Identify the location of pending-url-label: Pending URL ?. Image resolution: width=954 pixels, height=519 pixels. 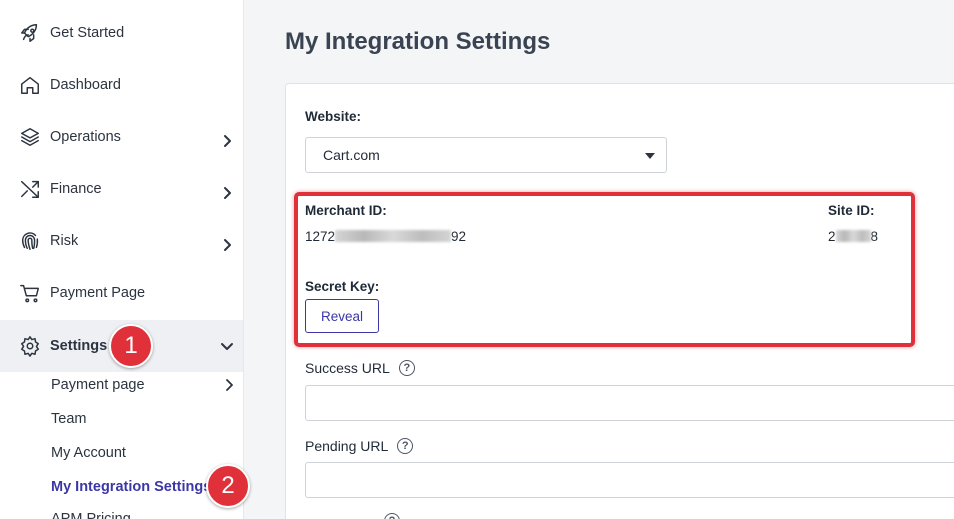
(359, 446).